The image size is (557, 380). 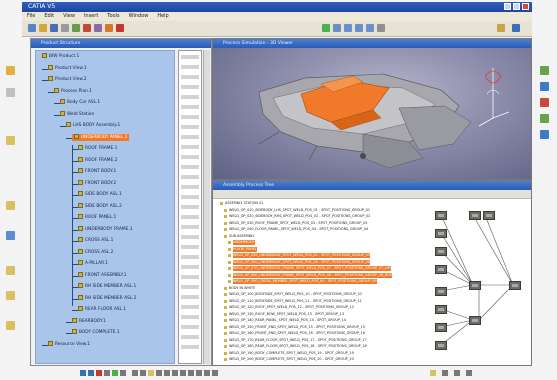 I want to click on help-icon, so click(x=516, y=28).